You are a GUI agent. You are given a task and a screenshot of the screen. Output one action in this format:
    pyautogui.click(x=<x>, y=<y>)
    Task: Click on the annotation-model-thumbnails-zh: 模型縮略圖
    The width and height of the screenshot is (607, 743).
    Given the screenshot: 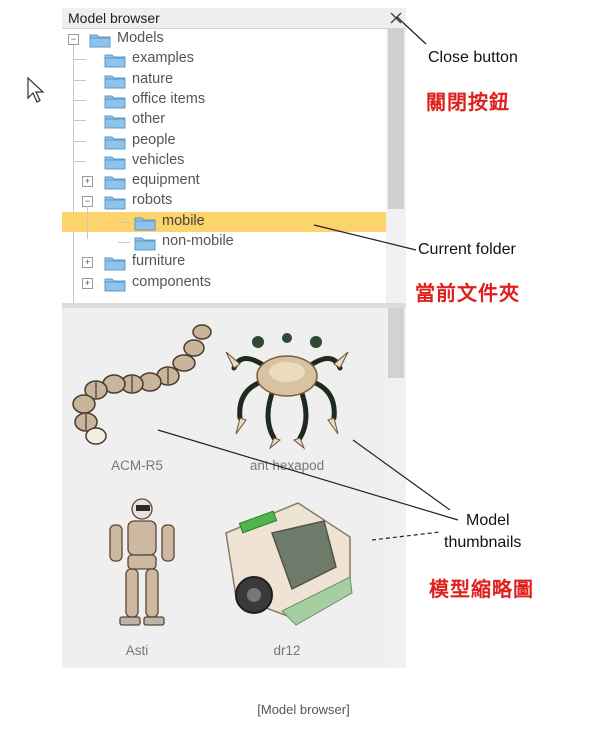 What is the action you would take?
    pyautogui.click(x=481, y=590)
    